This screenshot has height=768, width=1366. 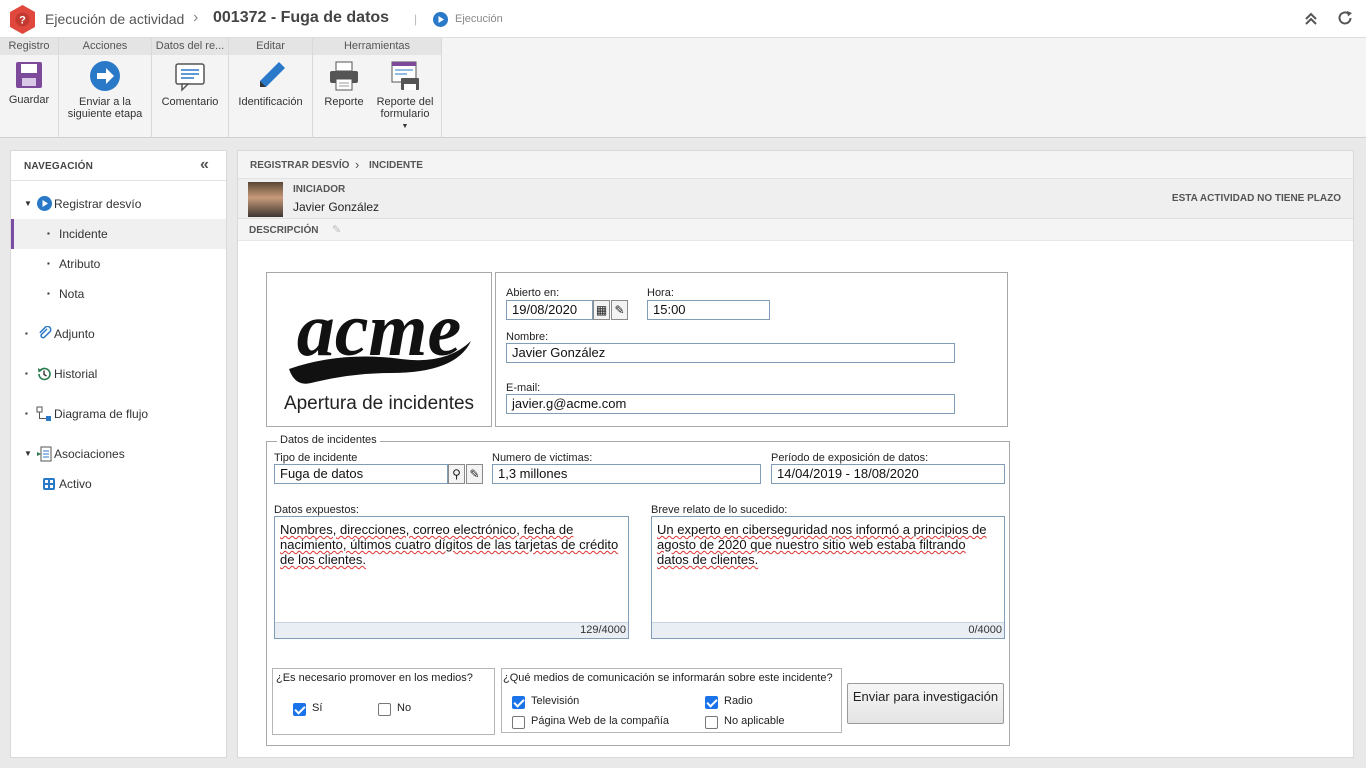 I want to click on play-circle-icon, so click(x=440, y=19).